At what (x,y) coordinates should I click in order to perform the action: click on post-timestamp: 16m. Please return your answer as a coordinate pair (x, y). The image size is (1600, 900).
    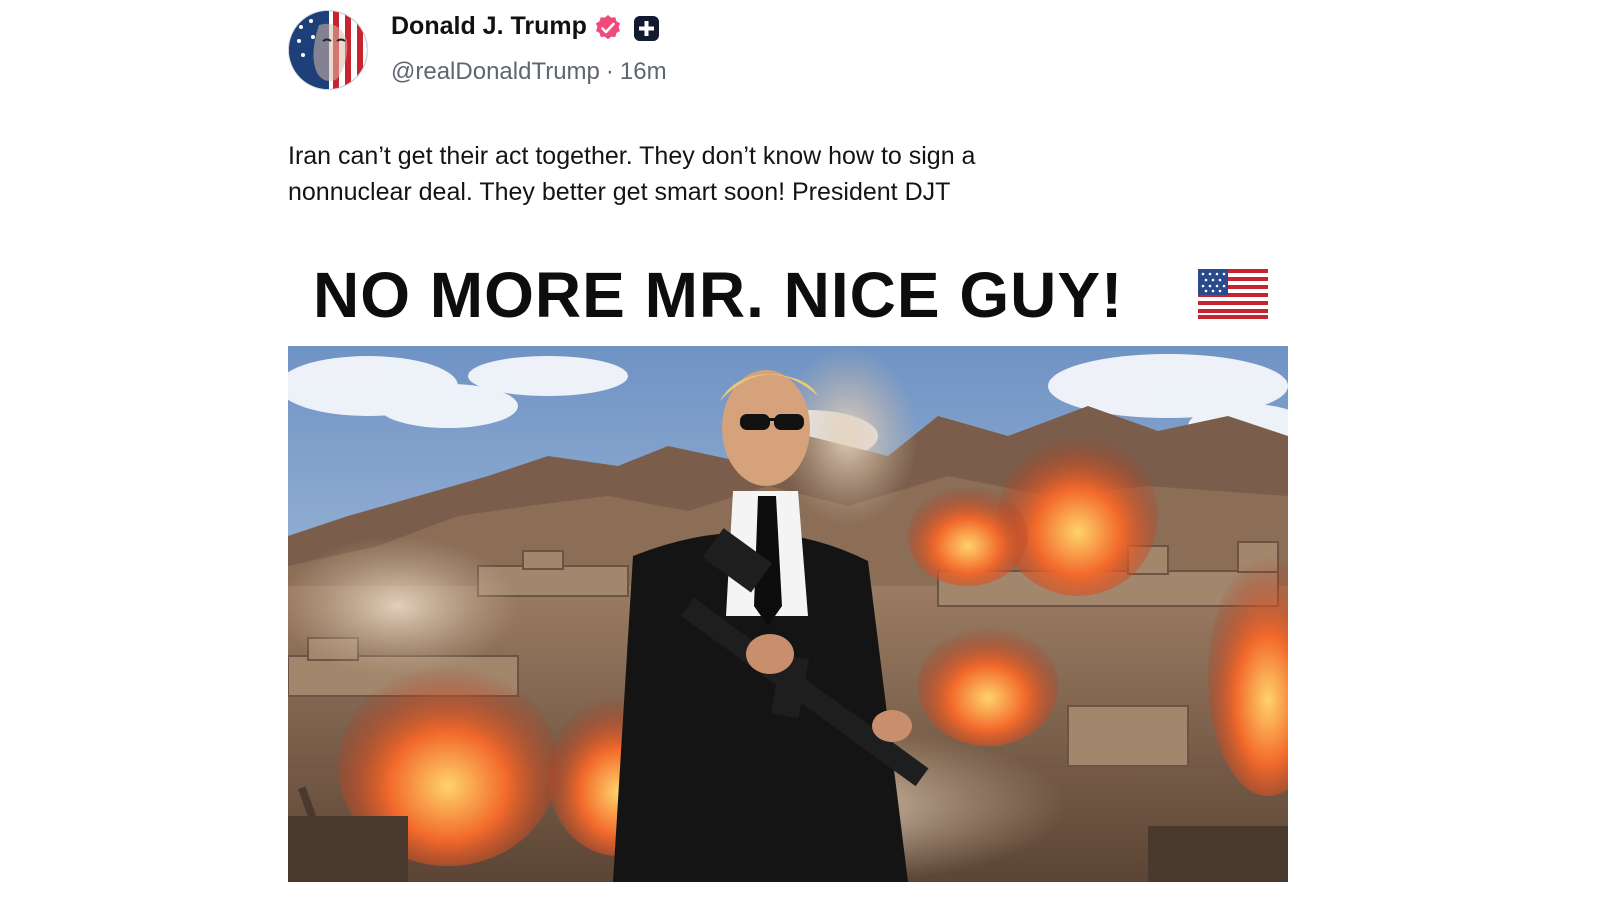
    Looking at the image, I should click on (643, 71).